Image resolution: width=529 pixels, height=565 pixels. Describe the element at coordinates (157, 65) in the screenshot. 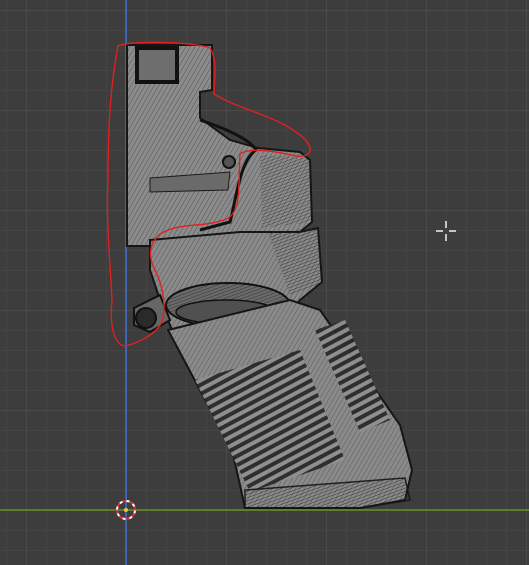

I see `square-opening` at that location.